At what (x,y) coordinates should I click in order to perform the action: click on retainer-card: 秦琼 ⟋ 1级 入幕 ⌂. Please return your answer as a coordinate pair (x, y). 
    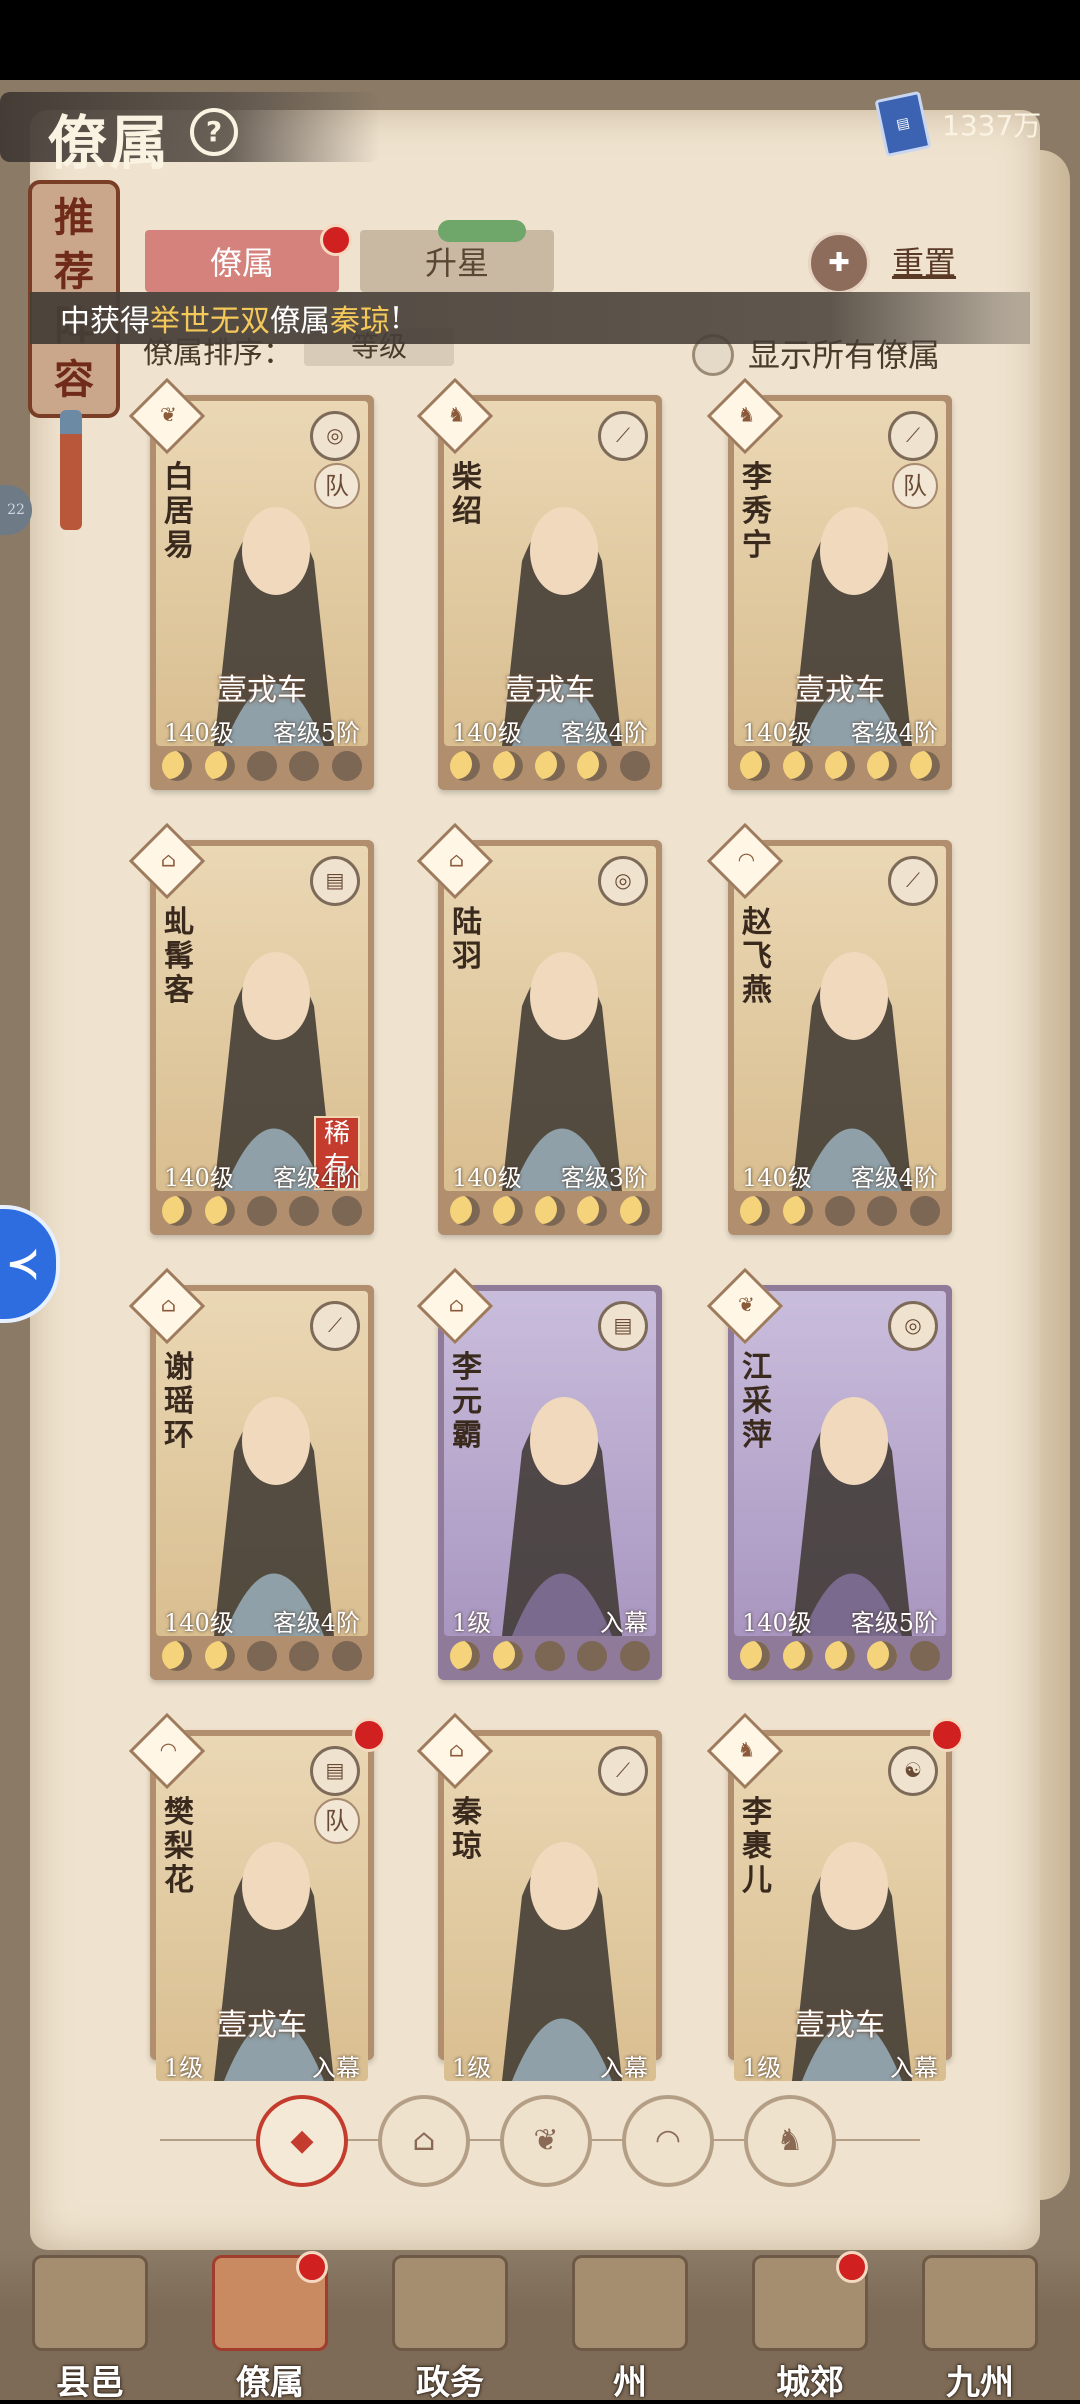
    Looking at the image, I should click on (539, 1896).